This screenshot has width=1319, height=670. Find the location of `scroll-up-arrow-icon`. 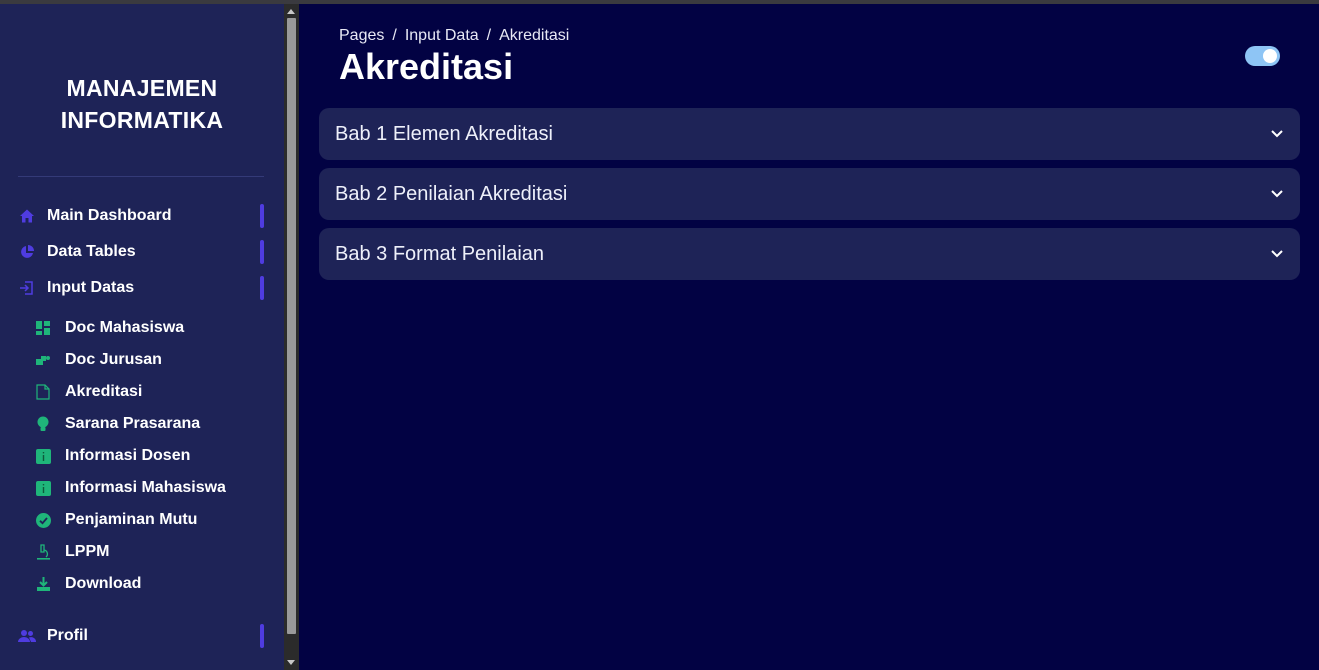

scroll-up-arrow-icon is located at coordinates (291, 11).